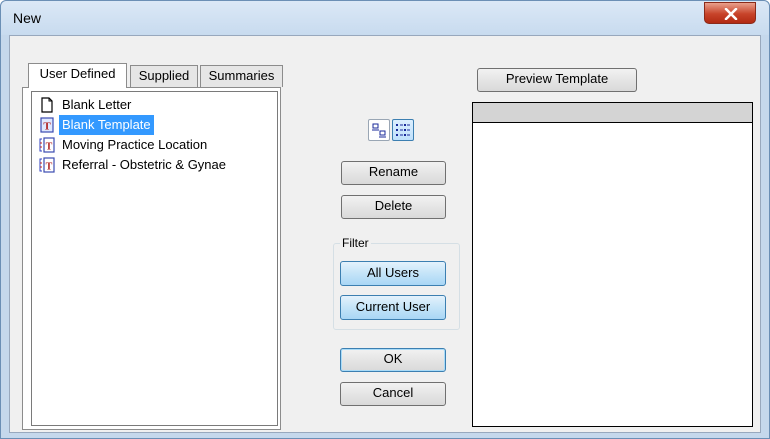 The image size is (770, 439). Describe the element at coordinates (27, 18) in the screenshot. I see `window-title: New` at that location.